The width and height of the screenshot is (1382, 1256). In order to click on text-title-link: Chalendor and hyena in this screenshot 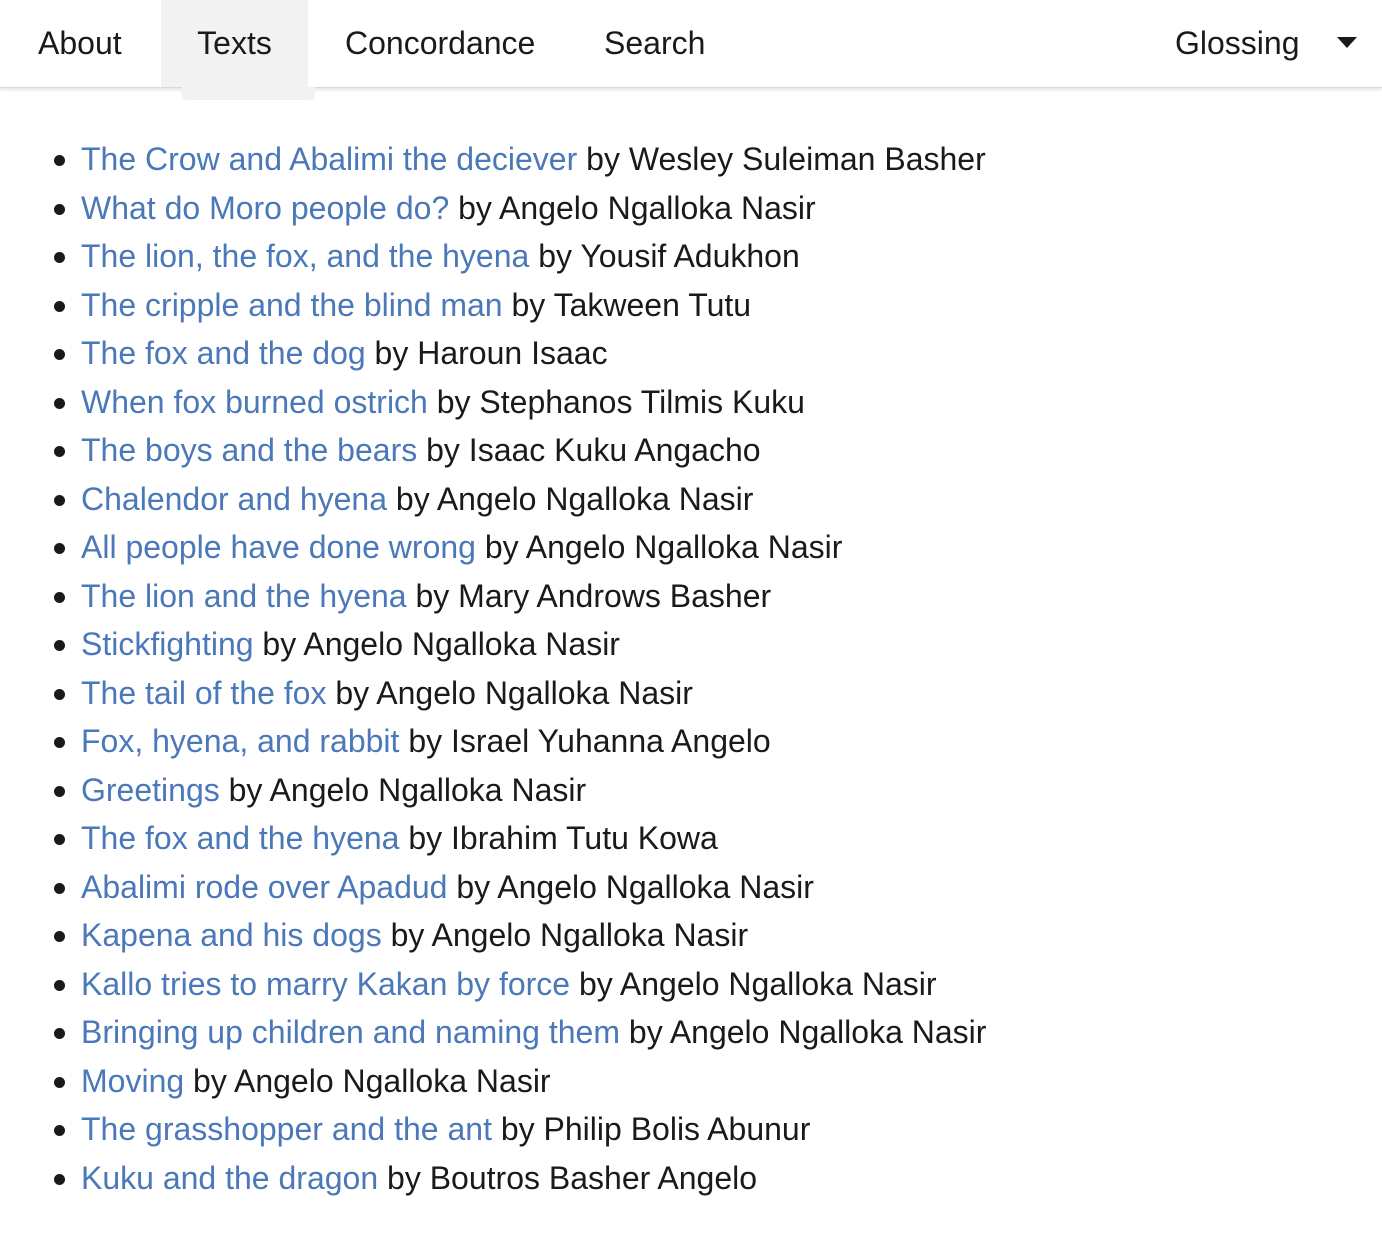, I will do `click(234, 499)`.